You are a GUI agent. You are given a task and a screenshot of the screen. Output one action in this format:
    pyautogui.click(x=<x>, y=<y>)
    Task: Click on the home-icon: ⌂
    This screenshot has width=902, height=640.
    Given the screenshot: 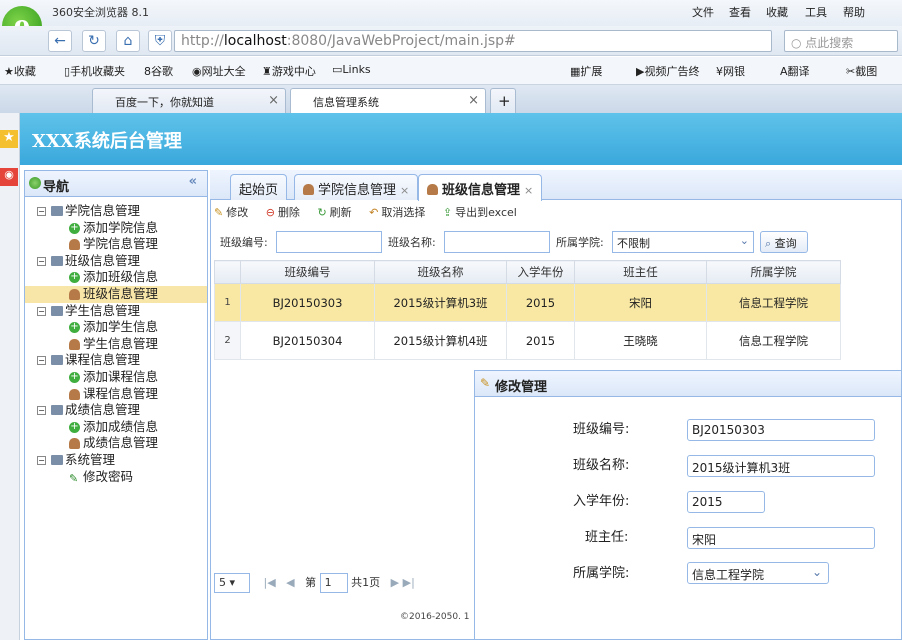 What is the action you would take?
    pyautogui.click(x=128, y=41)
    